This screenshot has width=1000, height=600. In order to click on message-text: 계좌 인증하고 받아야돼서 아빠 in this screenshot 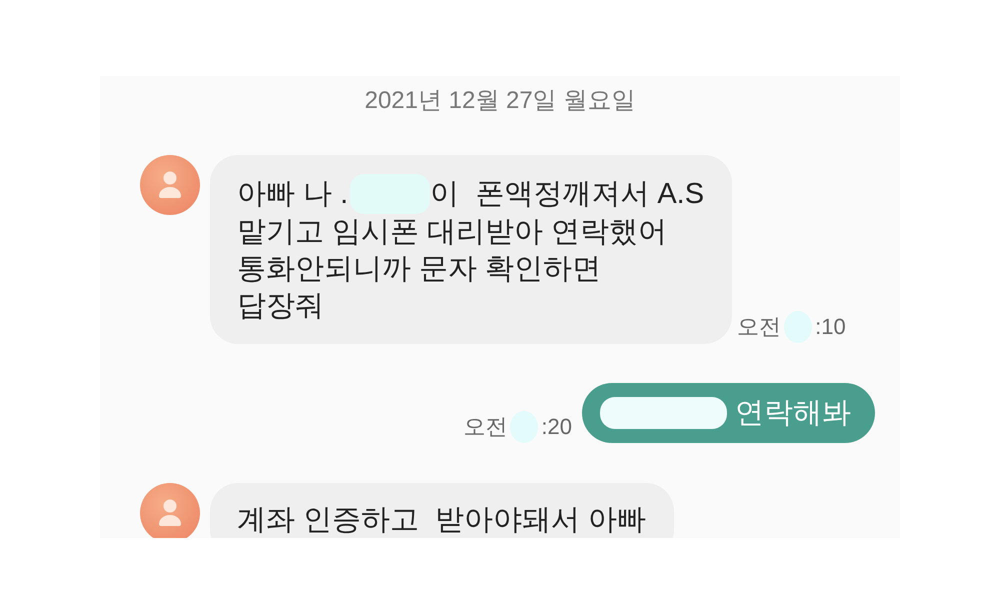, I will do `click(441, 520)`.